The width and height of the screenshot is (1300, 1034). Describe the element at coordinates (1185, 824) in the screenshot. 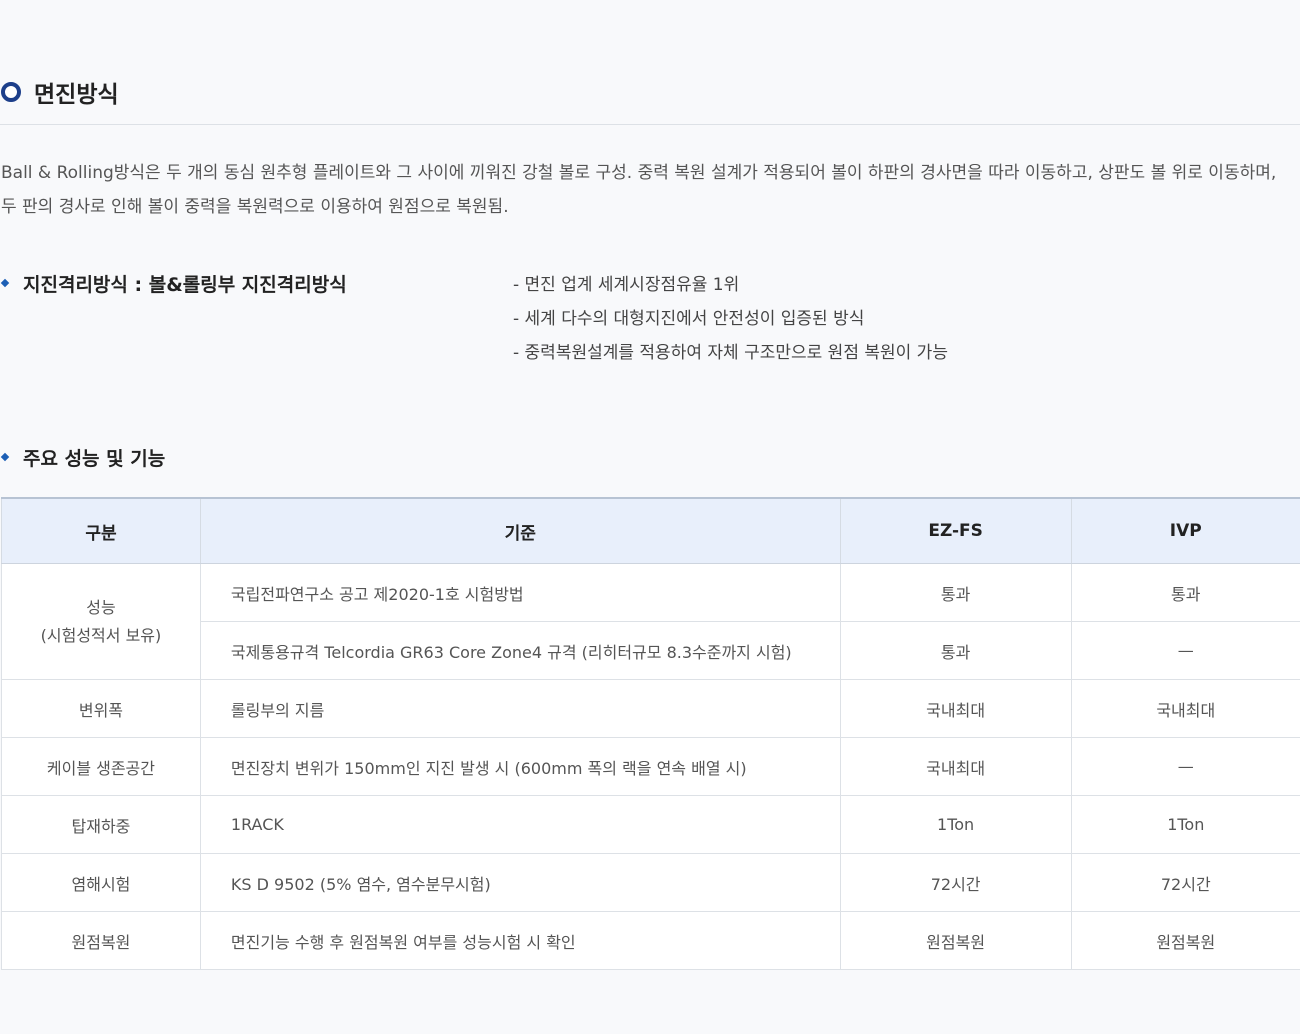

I see `ivp-cell: 1Ton` at that location.